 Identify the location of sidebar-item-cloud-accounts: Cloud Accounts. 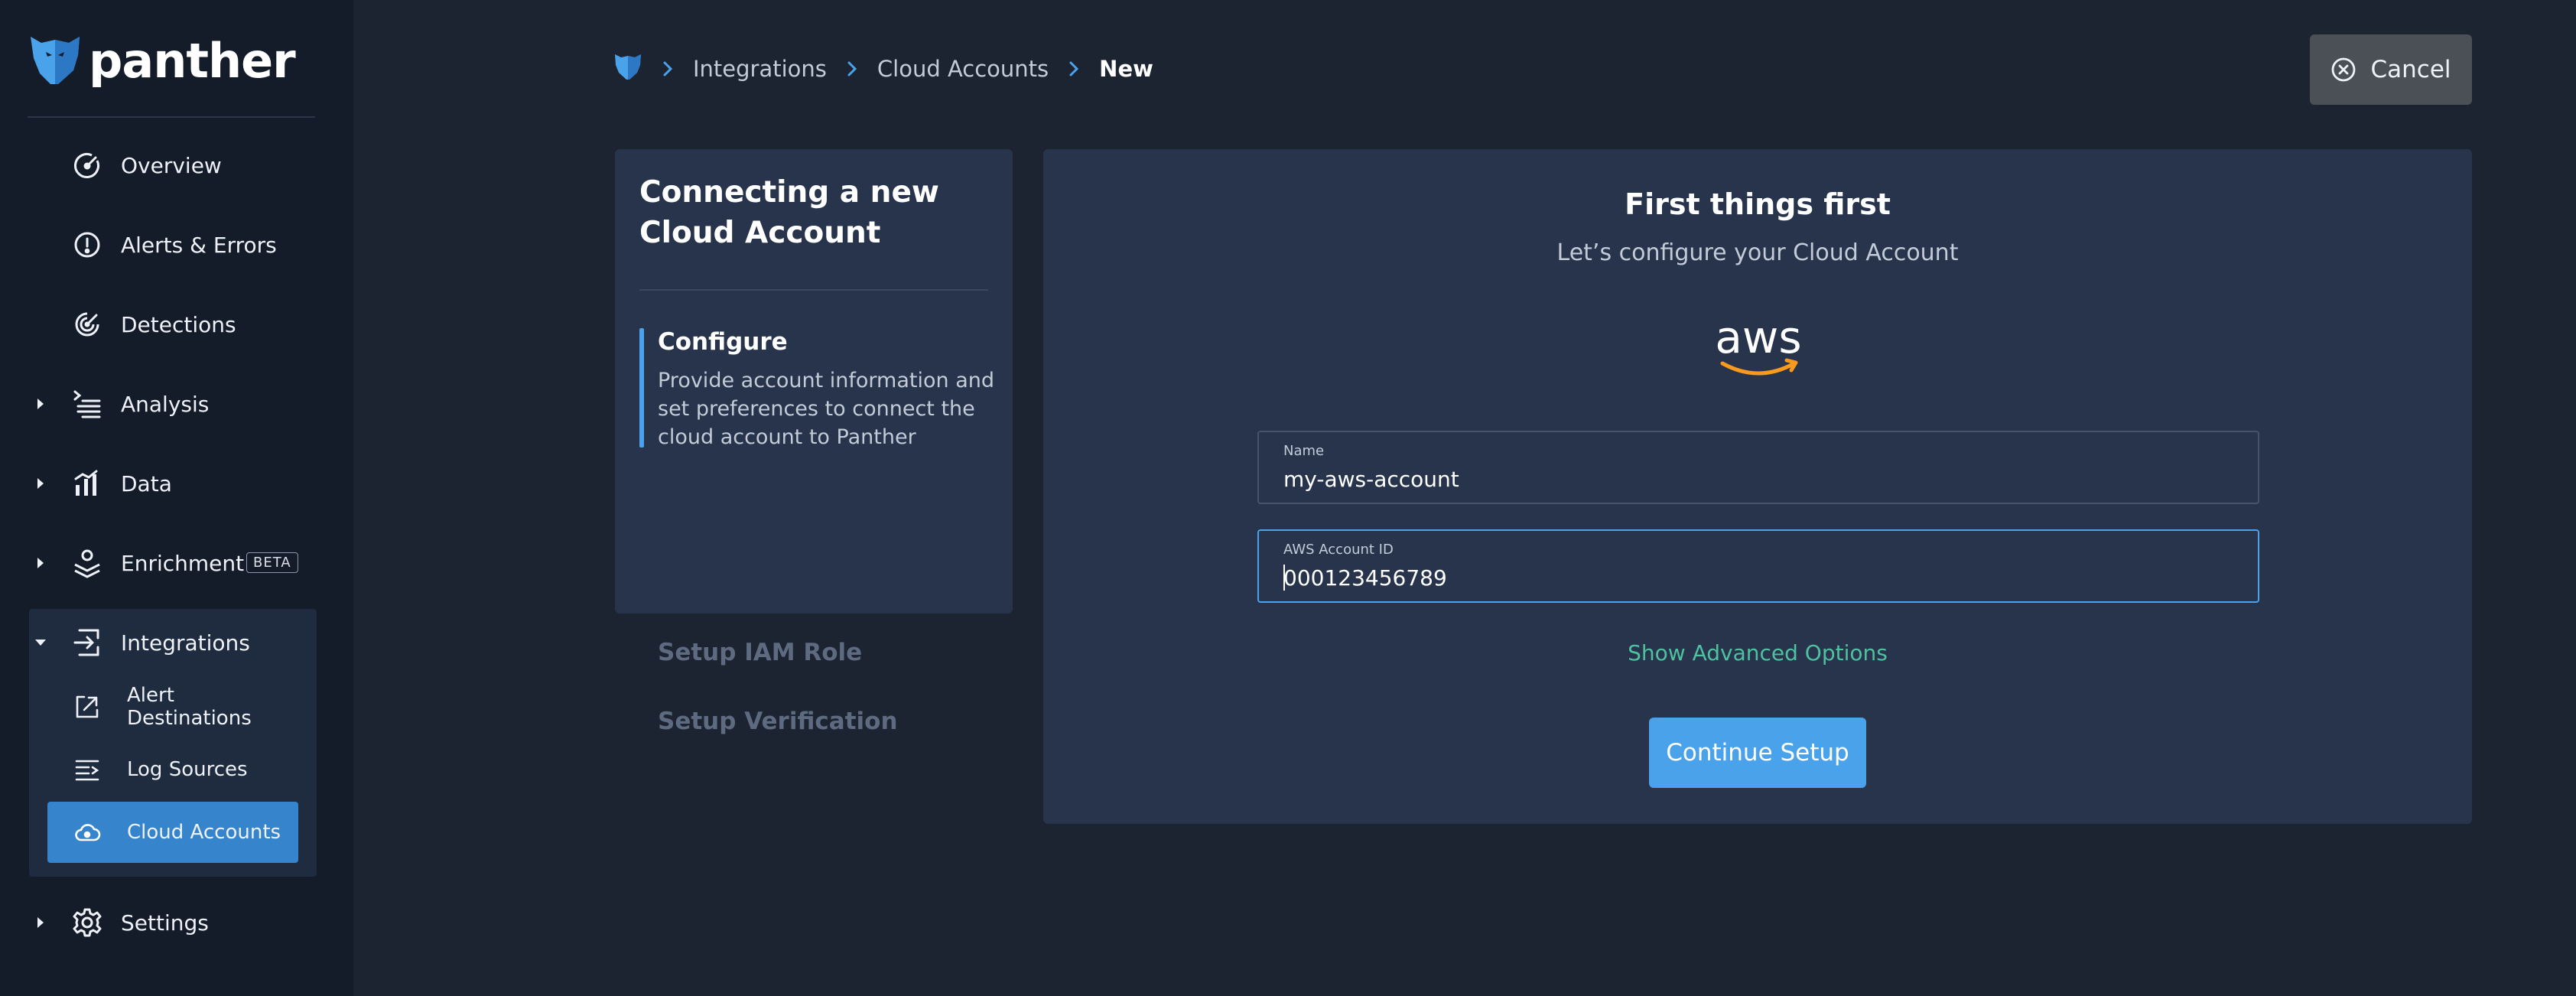
(172, 832).